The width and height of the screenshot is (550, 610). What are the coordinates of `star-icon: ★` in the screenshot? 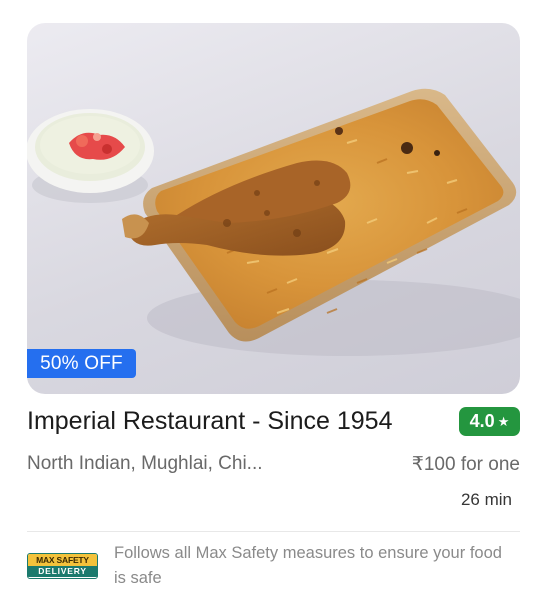 It's located at (503, 421).